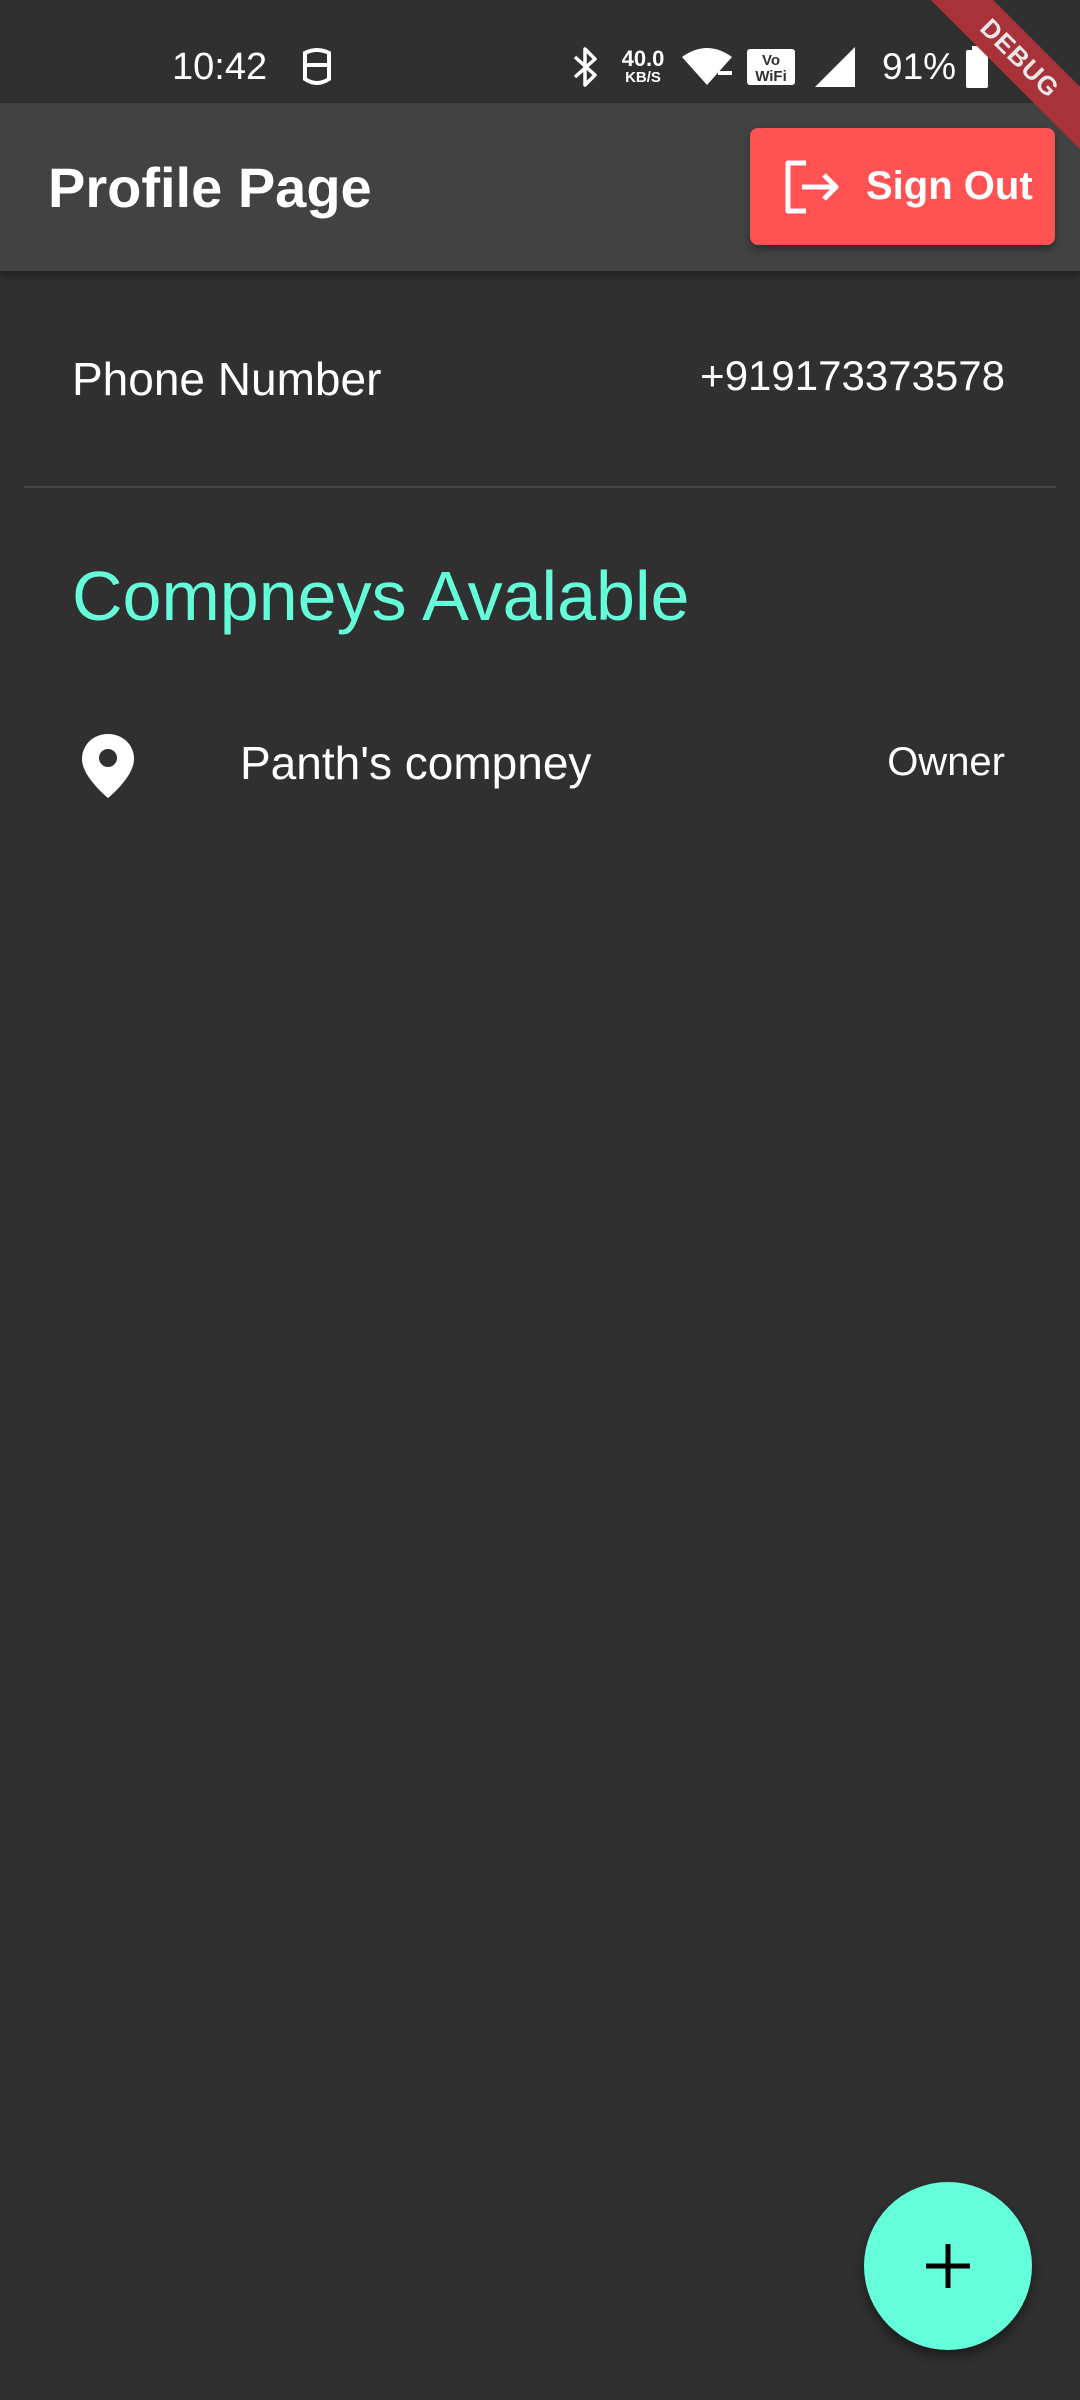 Image resolution: width=1080 pixels, height=2400 pixels. Describe the element at coordinates (416, 763) in the screenshot. I see `company-name: Panth's compney` at that location.